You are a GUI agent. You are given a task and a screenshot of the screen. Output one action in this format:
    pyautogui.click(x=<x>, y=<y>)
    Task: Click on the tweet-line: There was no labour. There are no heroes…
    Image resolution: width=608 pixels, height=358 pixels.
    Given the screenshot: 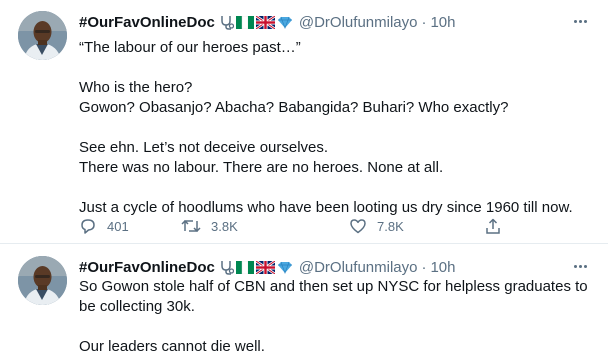 What is the action you would take?
    pyautogui.click(x=261, y=167)
    